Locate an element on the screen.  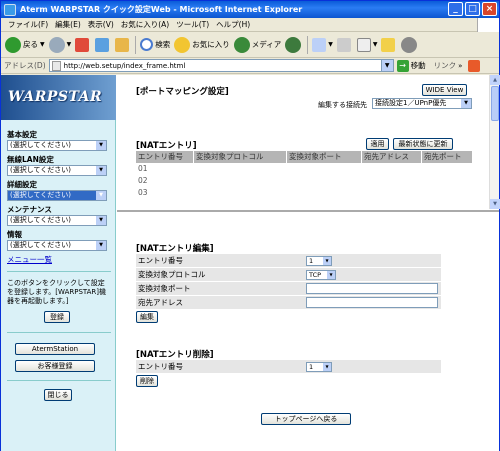
close-button: × is located at coordinates (489, 9).